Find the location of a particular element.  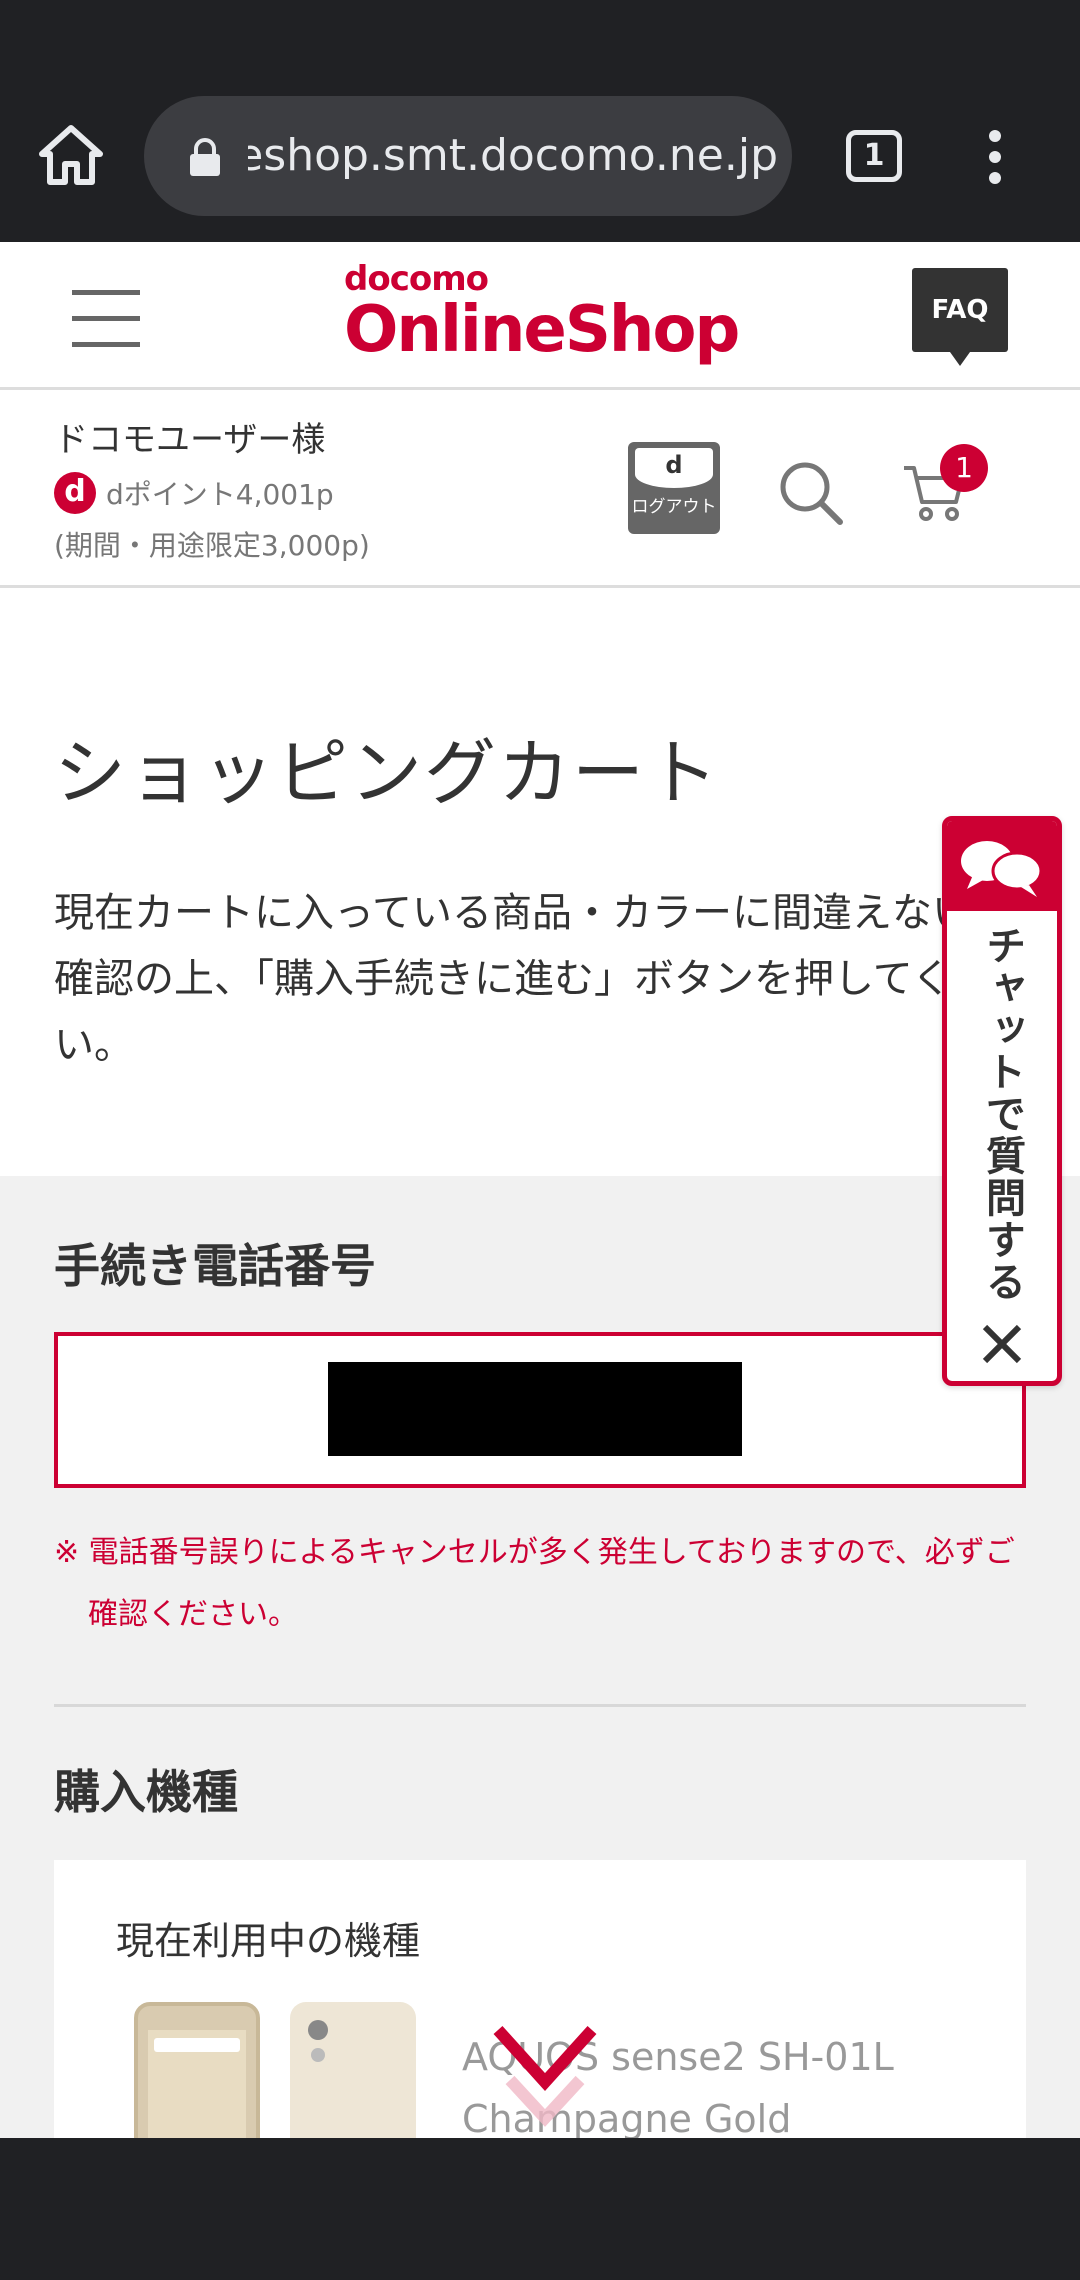

divider is located at coordinates (540, 1705).